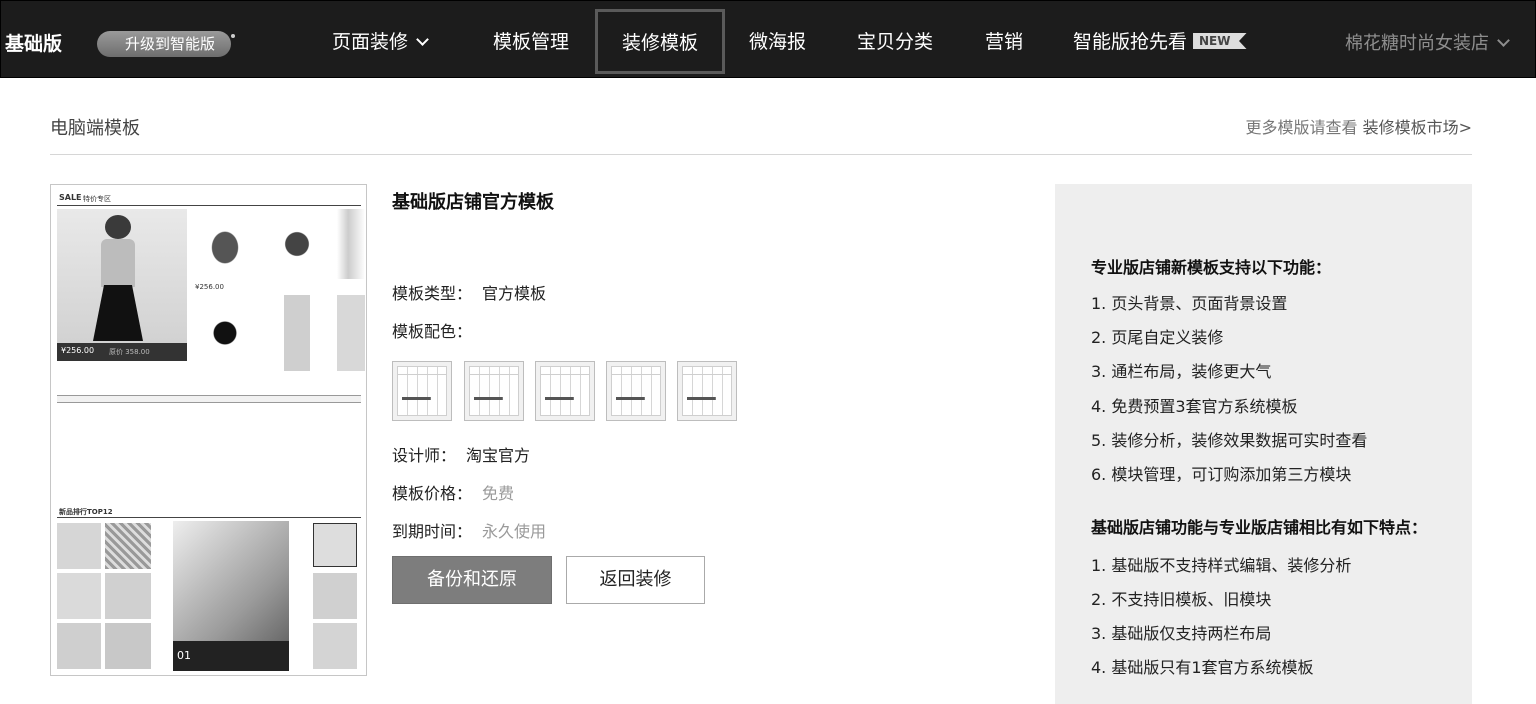  What do you see at coordinates (432, 531) in the screenshot?
I see `expiry-label: 到期时间：` at bounding box center [432, 531].